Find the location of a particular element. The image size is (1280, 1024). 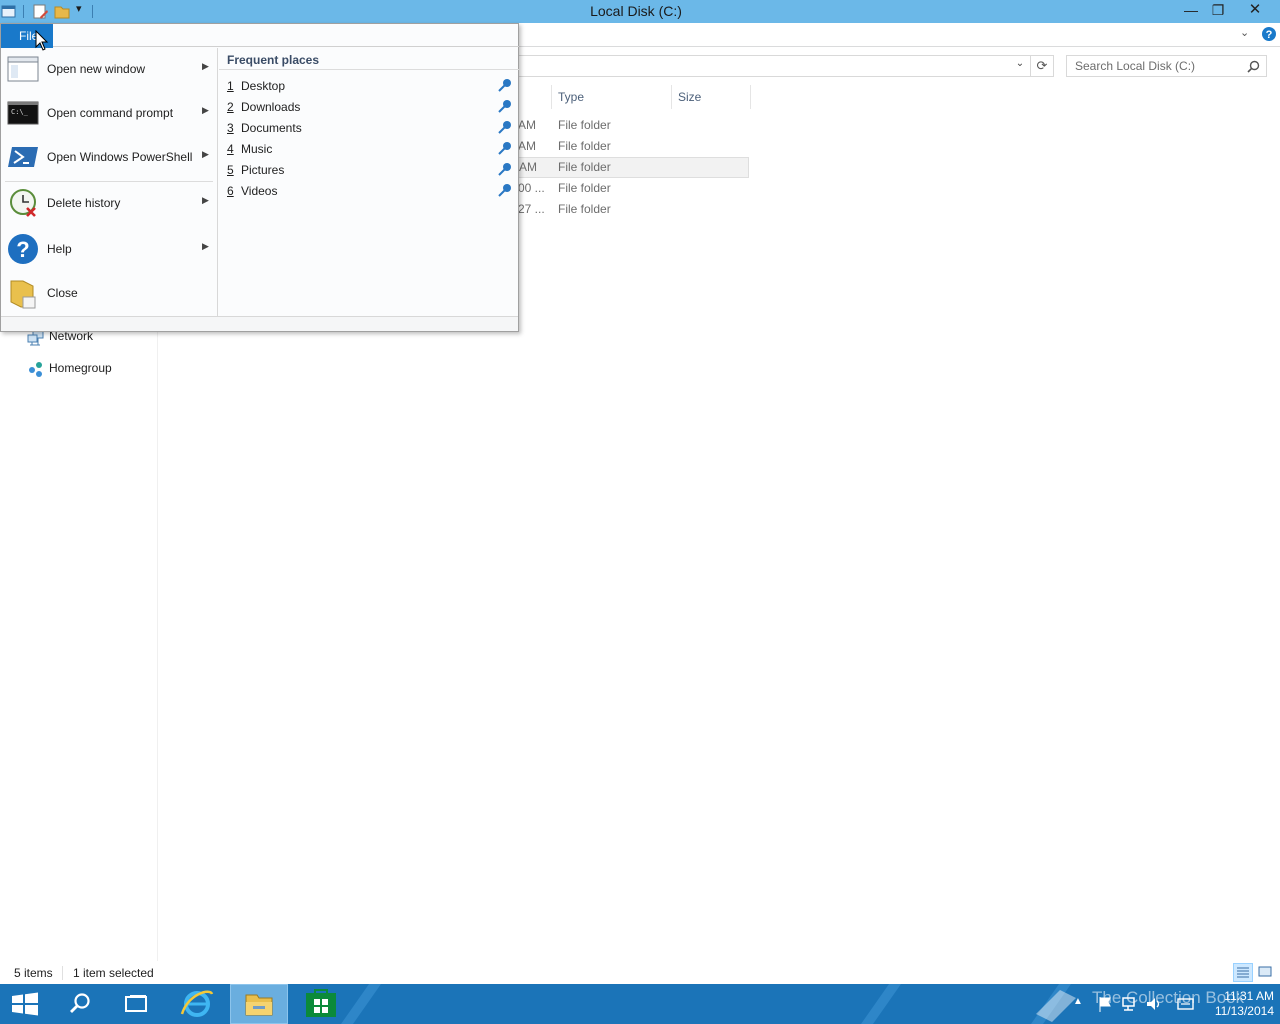

menu-item-open-powershell: Open Windows PowerShell ▶ is located at coordinates (109, 157).